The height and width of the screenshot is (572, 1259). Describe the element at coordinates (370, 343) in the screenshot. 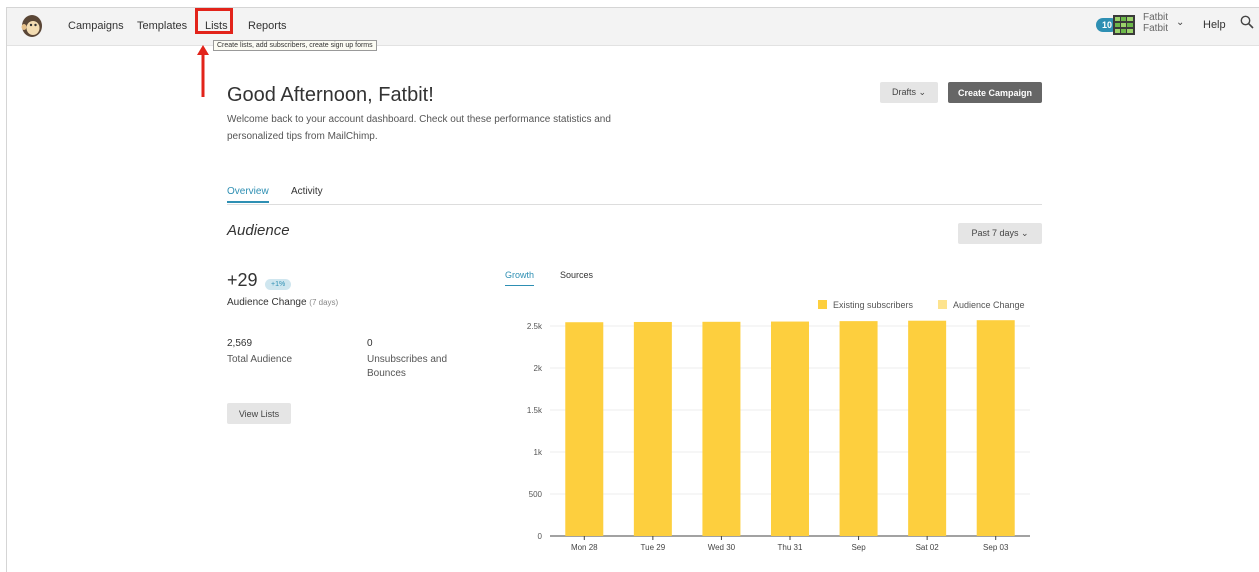

I see `unsubscribes-value: 0` at that location.